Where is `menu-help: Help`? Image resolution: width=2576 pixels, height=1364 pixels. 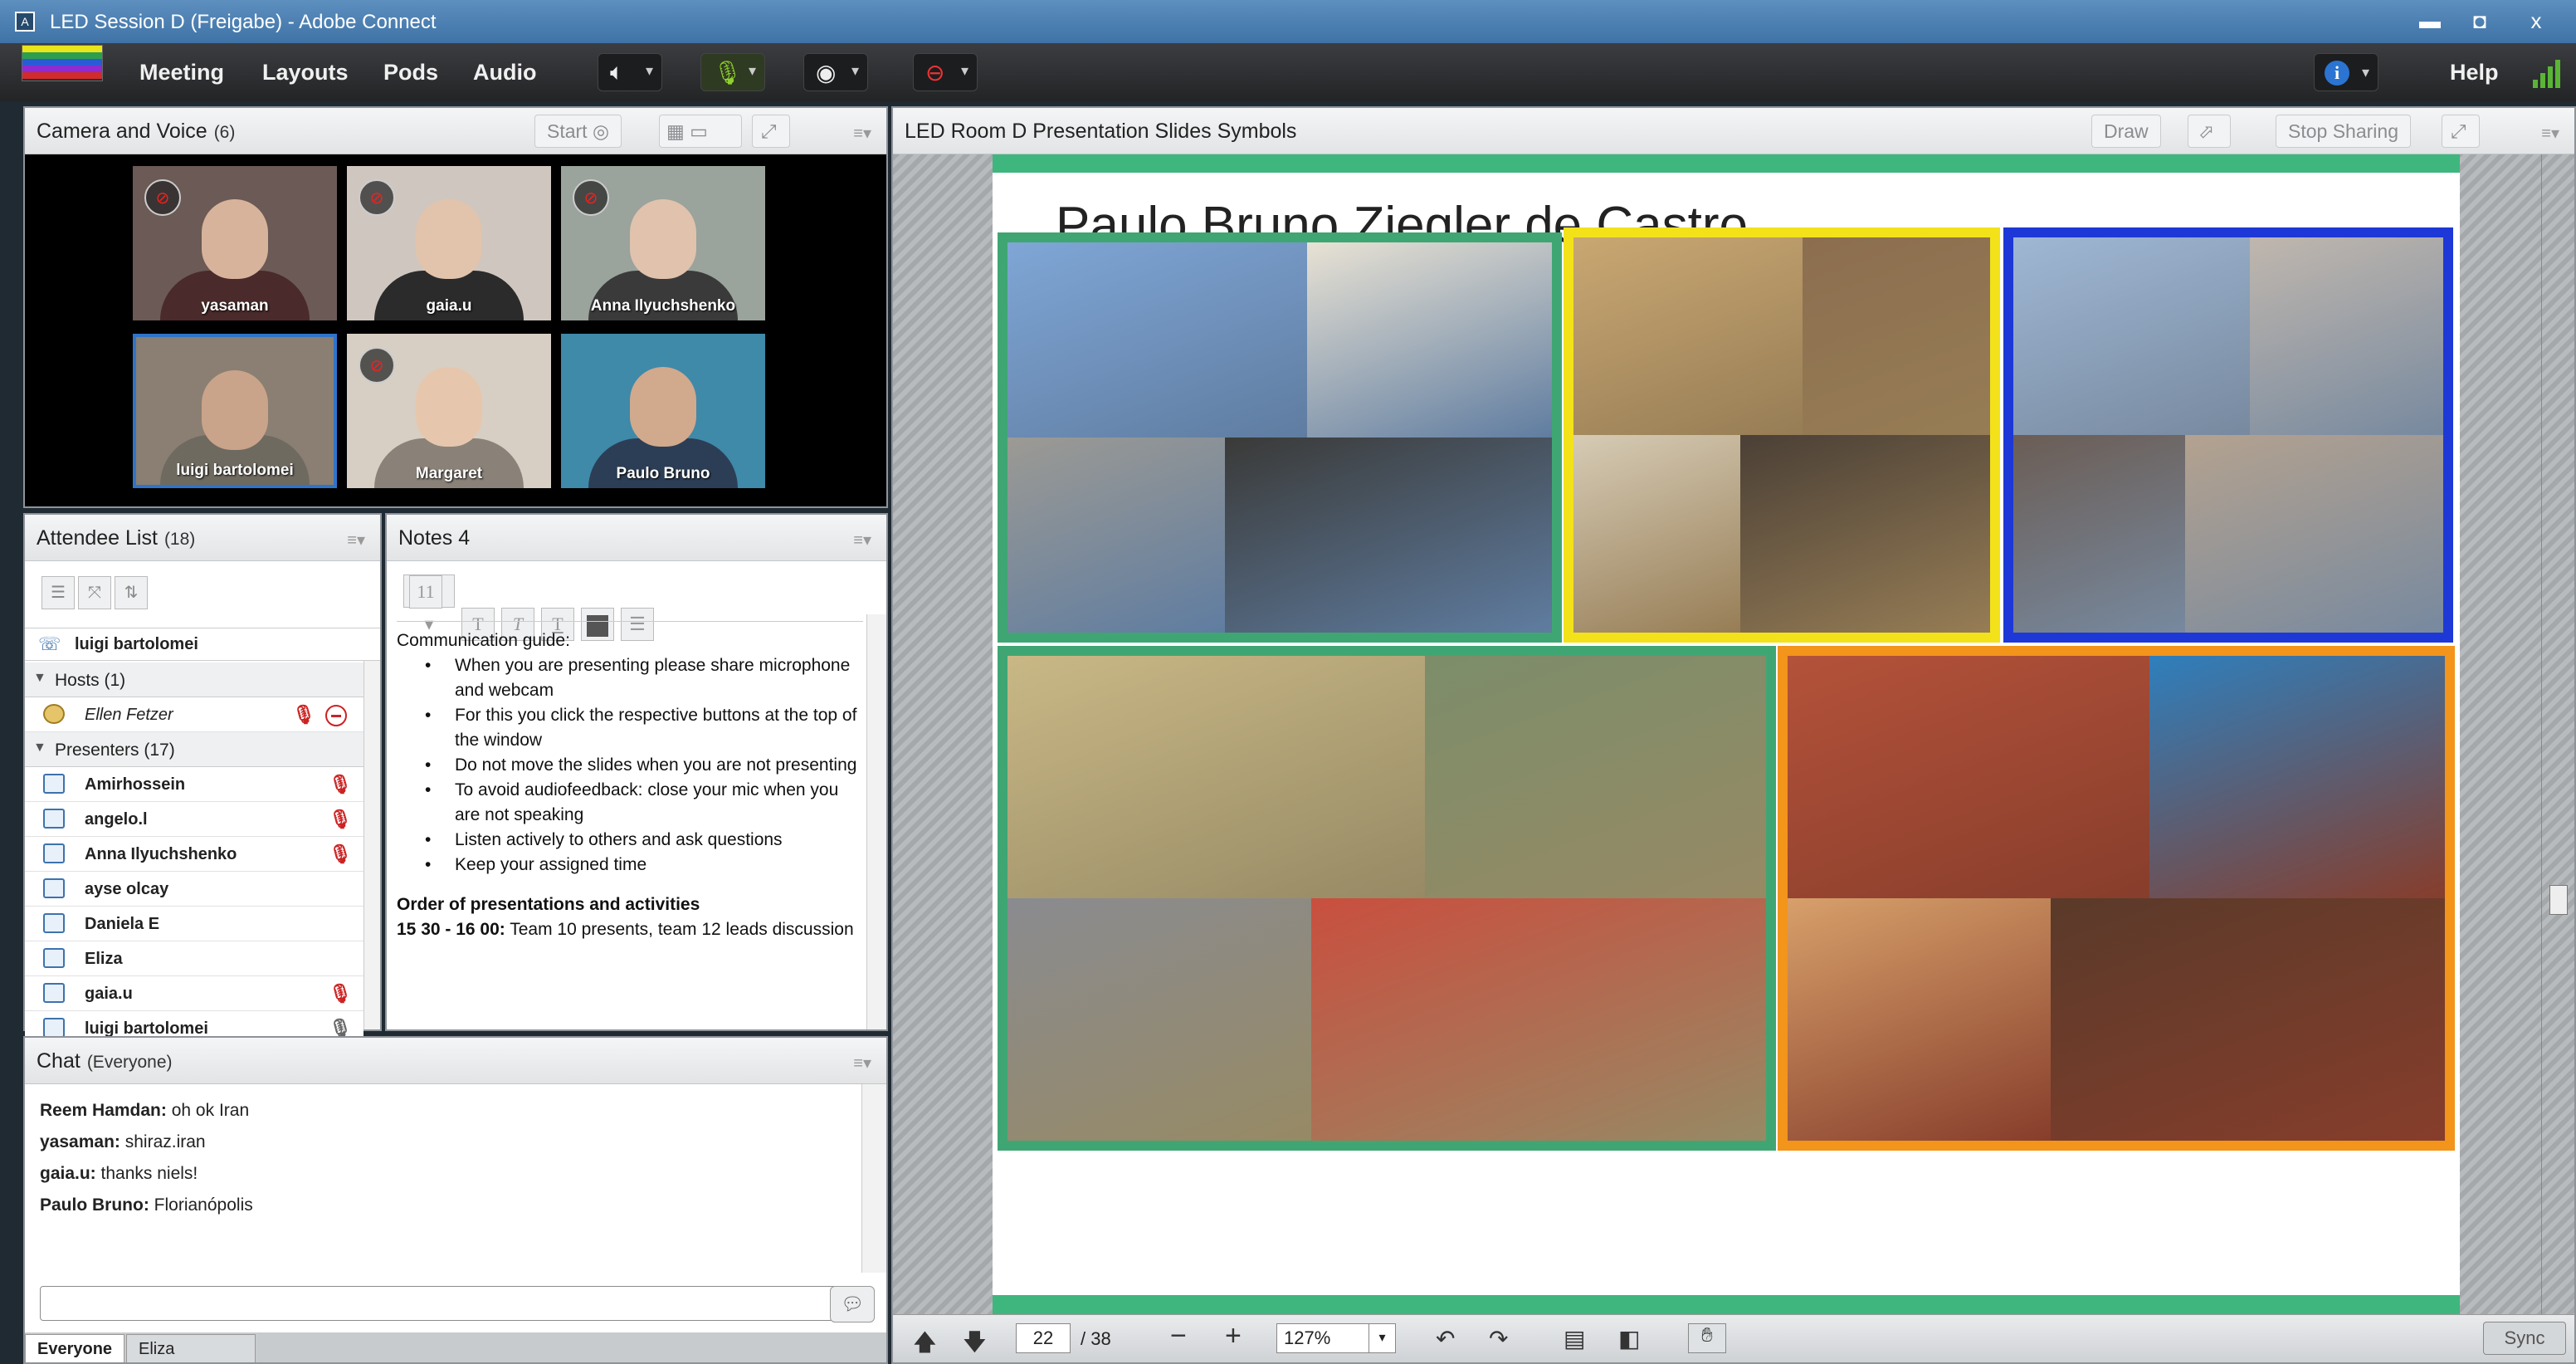 menu-help: Help is located at coordinates (2474, 73).